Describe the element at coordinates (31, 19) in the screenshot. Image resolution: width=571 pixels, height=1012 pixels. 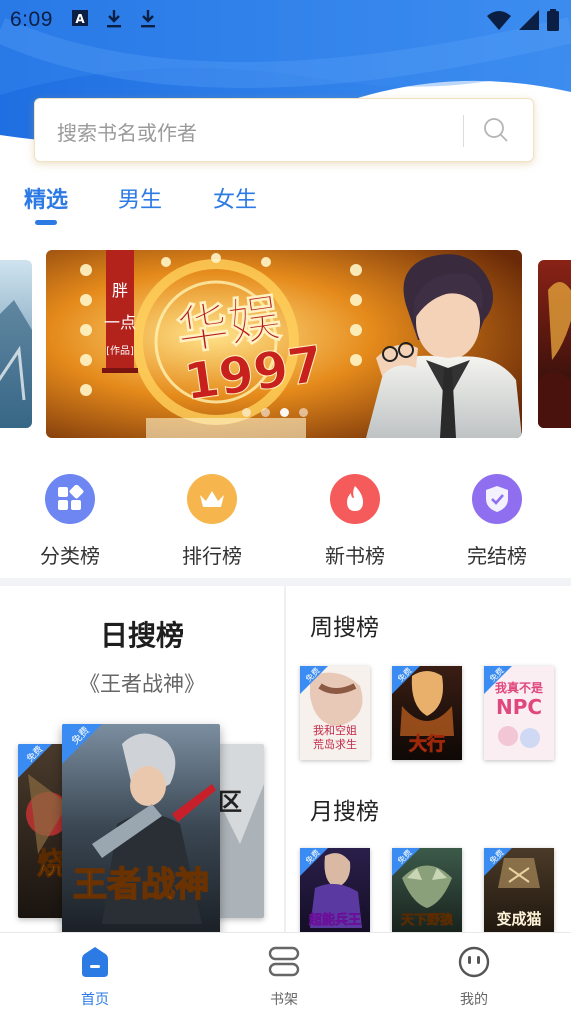
I see `status-time: 6:09` at that location.